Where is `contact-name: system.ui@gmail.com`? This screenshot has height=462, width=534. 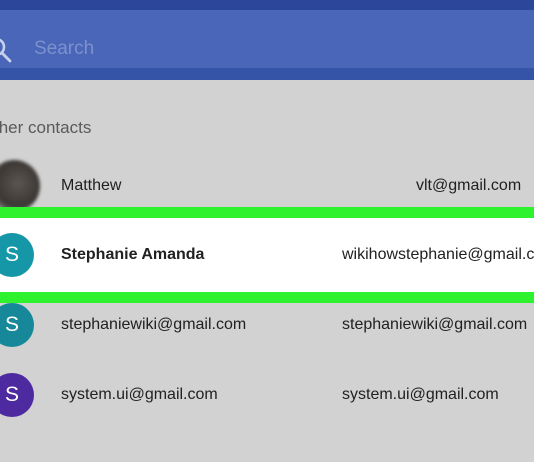
contact-name: system.ui@gmail.com is located at coordinates (139, 394).